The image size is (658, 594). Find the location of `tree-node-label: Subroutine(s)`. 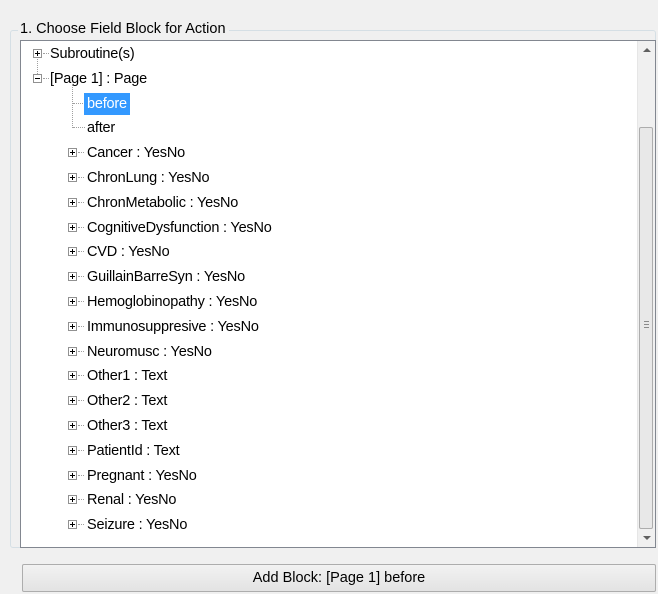

tree-node-label: Subroutine(s) is located at coordinates (92, 54).